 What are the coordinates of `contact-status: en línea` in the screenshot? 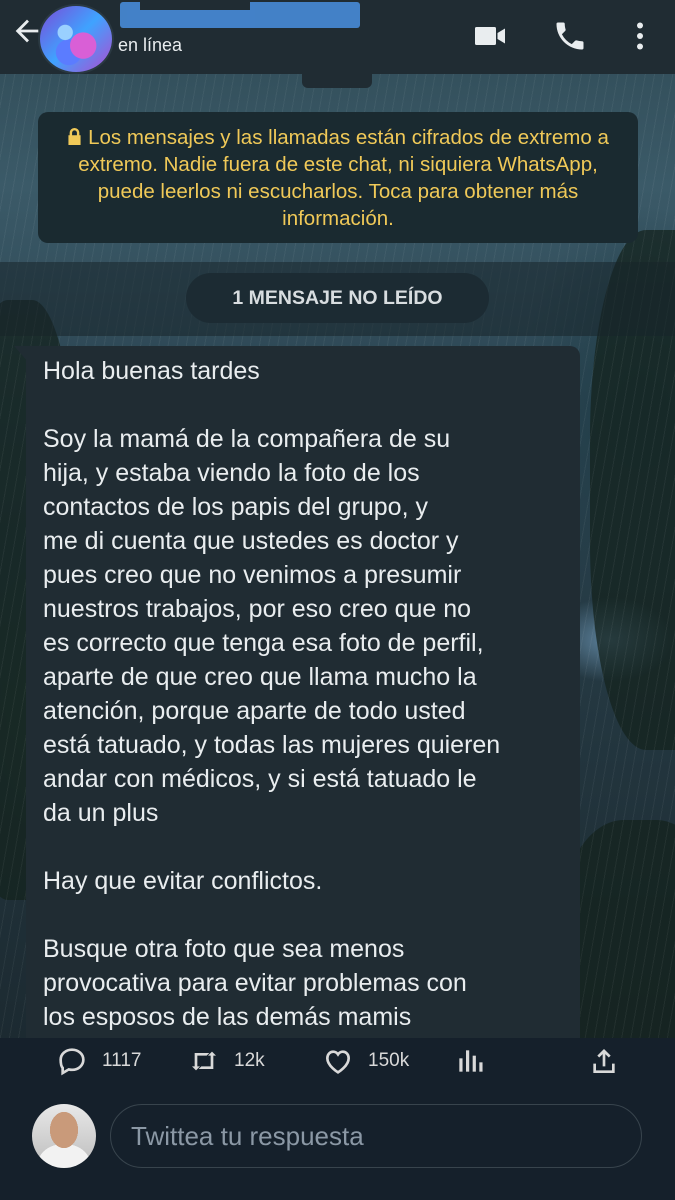 It's located at (150, 45).